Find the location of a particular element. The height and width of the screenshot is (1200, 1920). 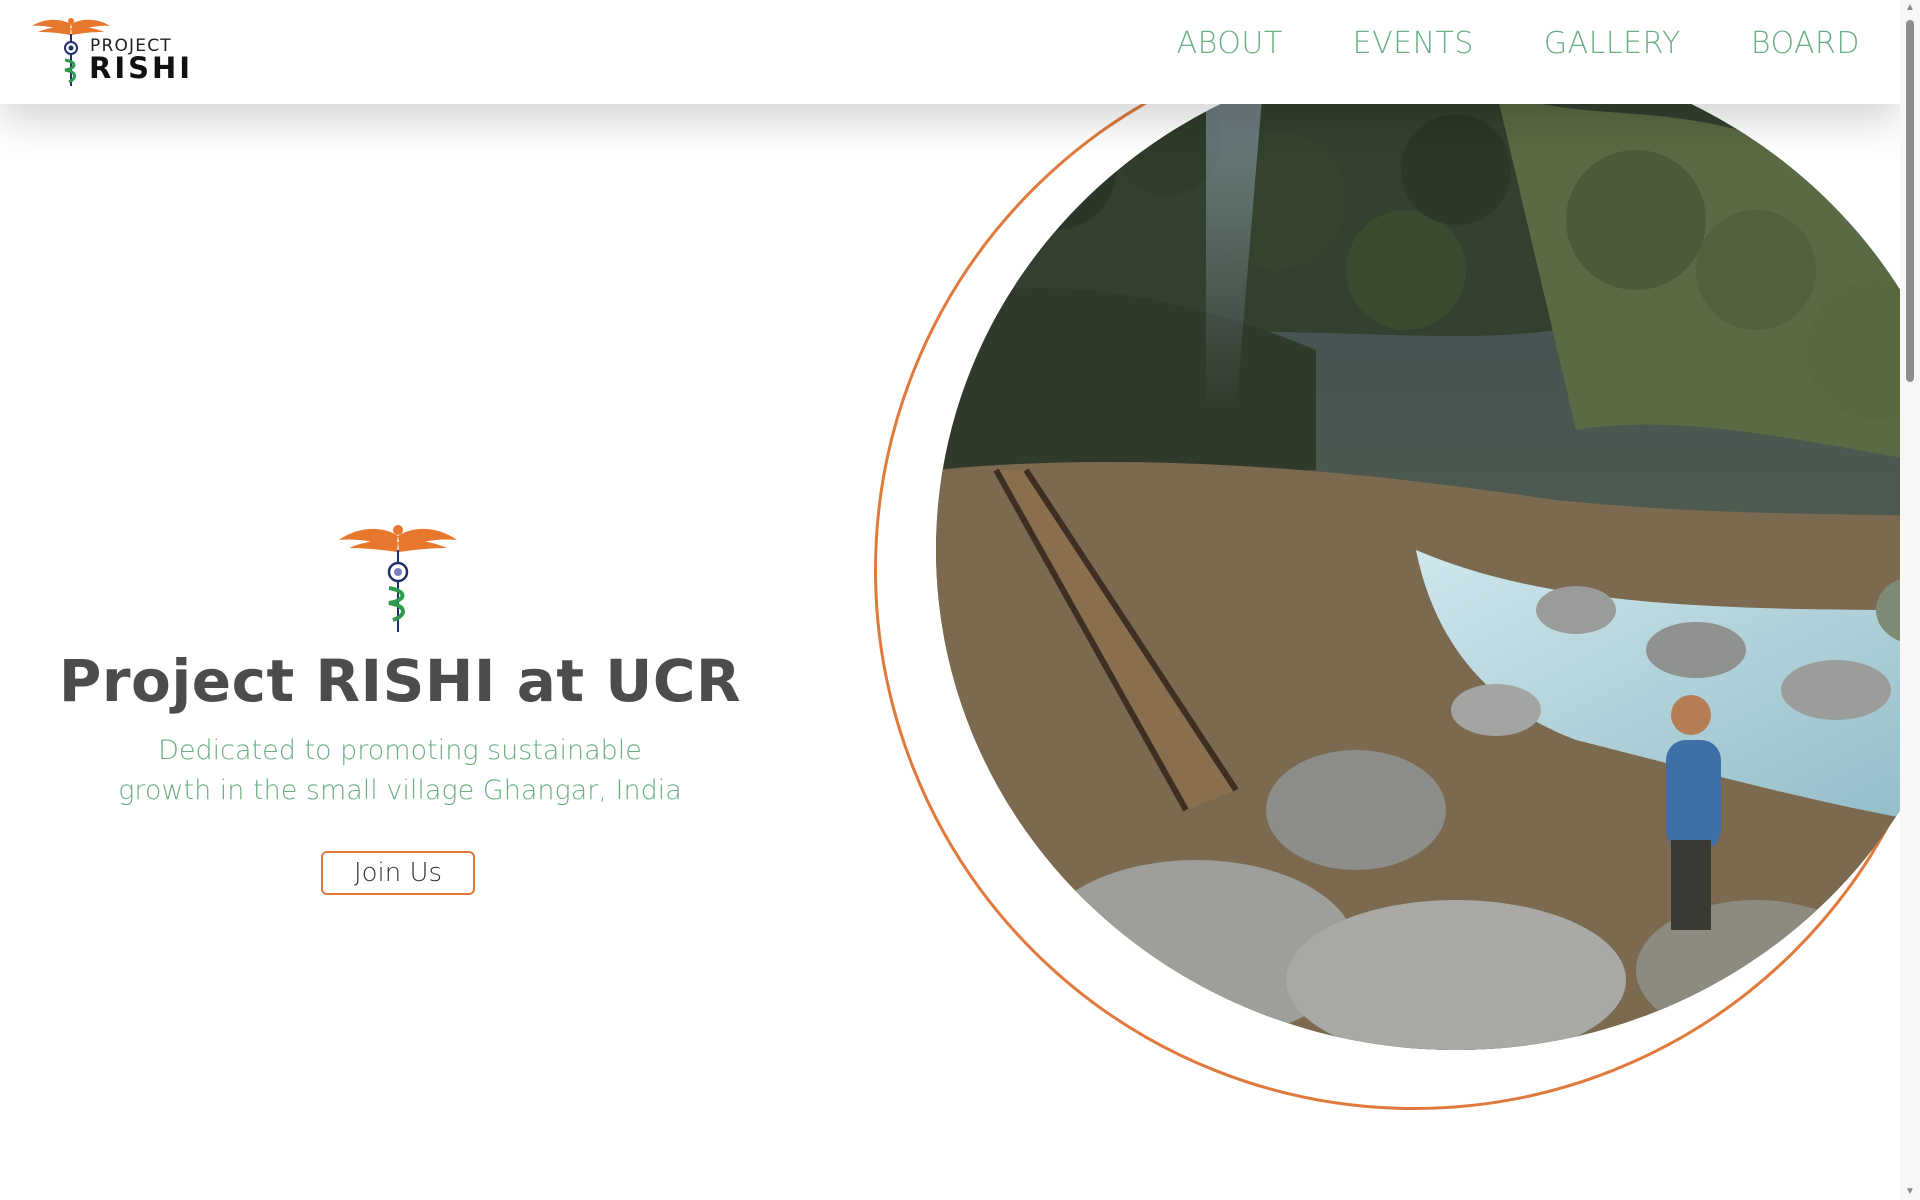

scrollbar-thumb is located at coordinates (1910, 201).